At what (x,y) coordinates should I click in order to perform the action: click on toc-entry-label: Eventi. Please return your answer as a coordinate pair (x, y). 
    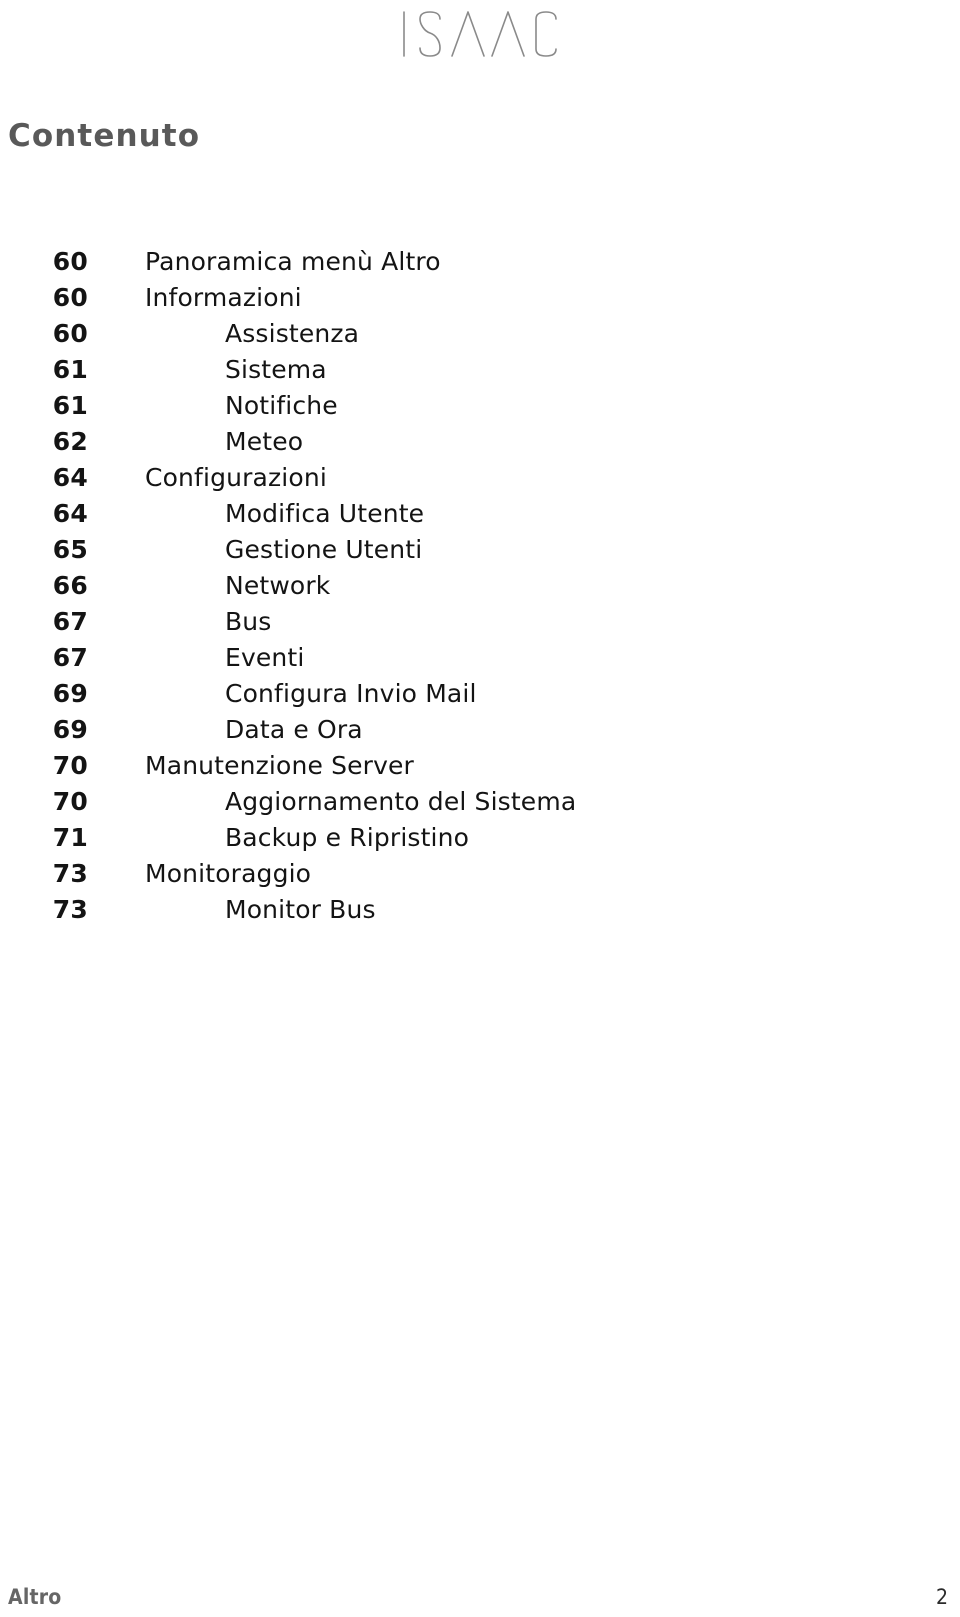
    Looking at the image, I should click on (265, 657).